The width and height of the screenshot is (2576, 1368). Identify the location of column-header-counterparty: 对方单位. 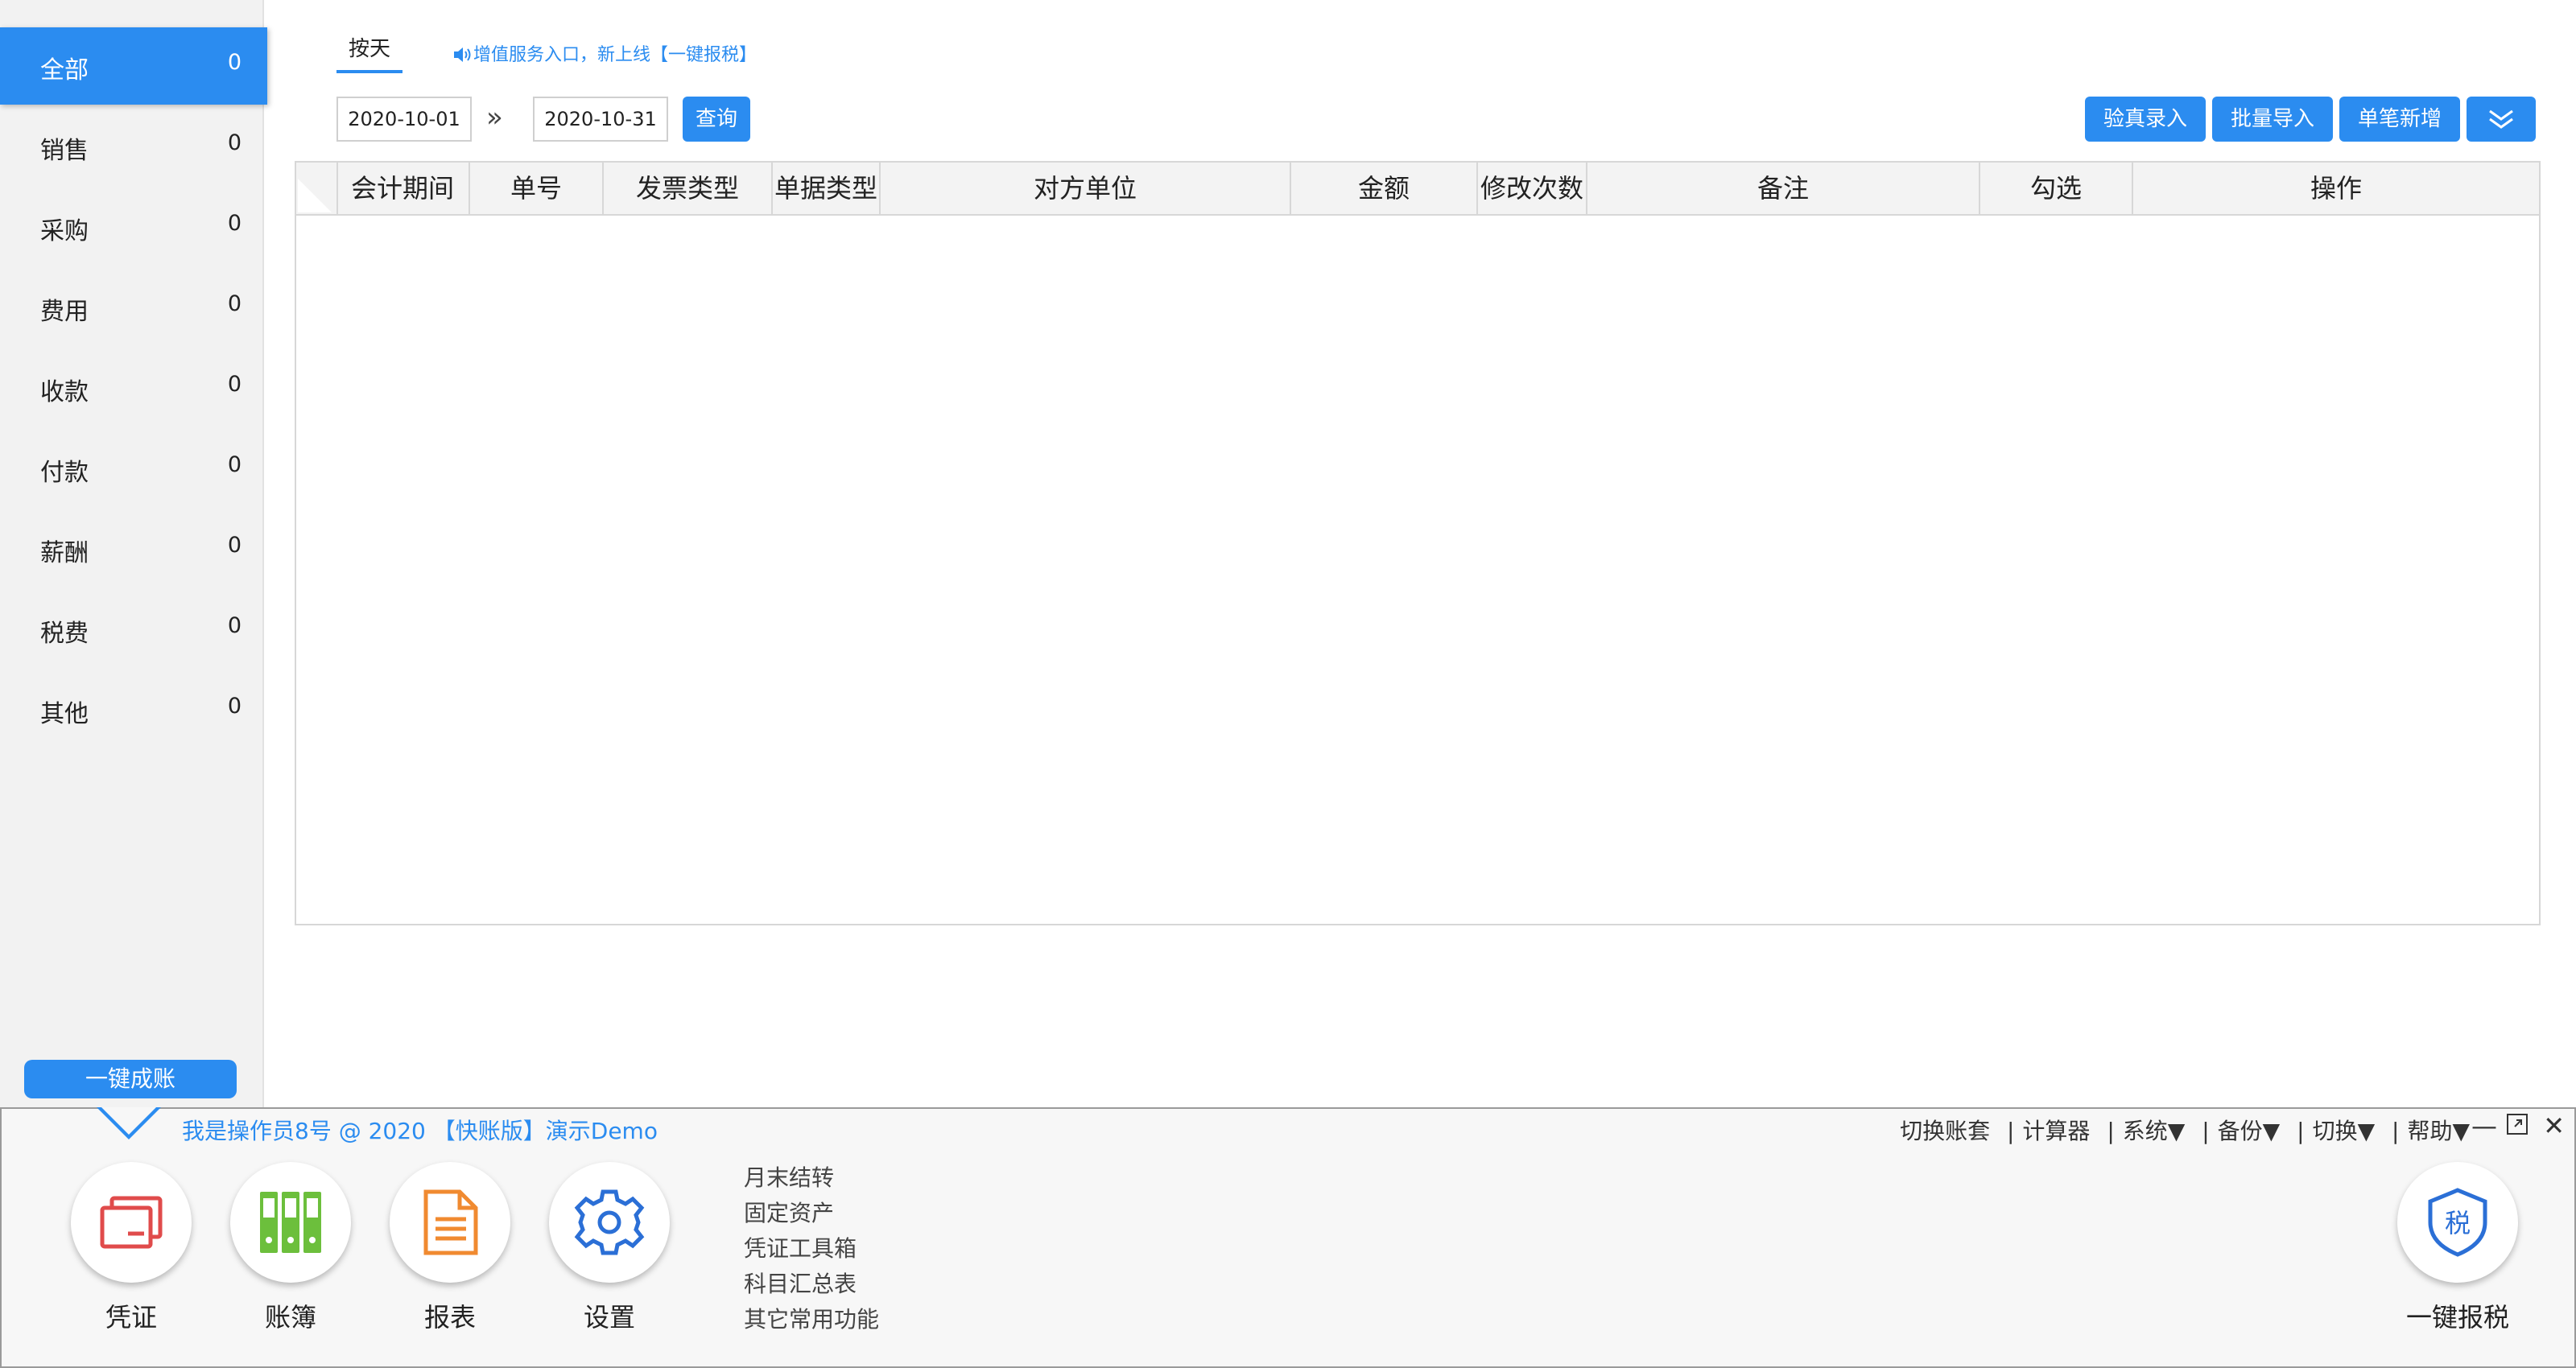
(1086, 188).